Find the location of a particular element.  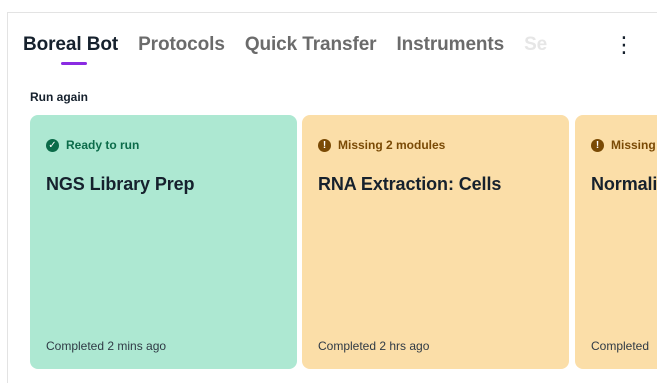

active-tab-indicator is located at coordinates (74, 63).